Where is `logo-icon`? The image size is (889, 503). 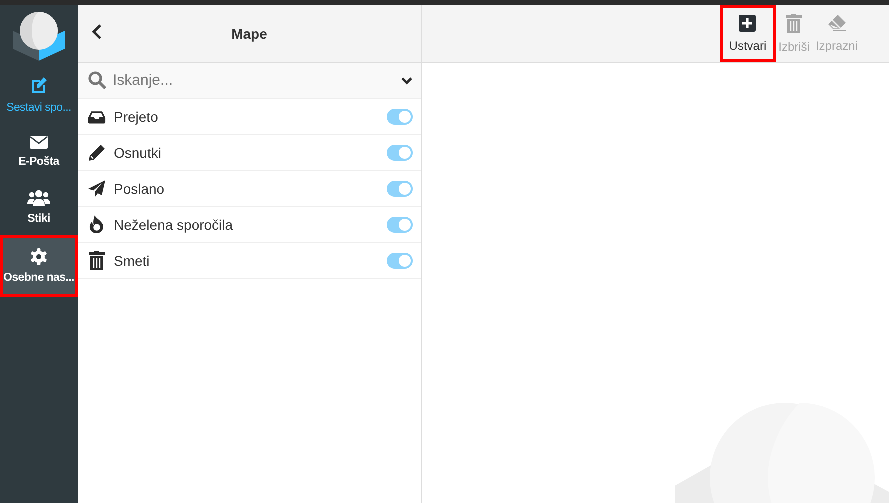 logo-icon is located at coordinates (39, 36).